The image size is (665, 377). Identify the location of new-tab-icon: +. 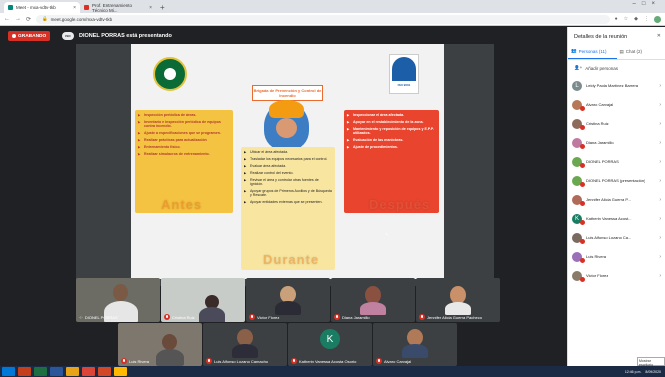
(162, 7).